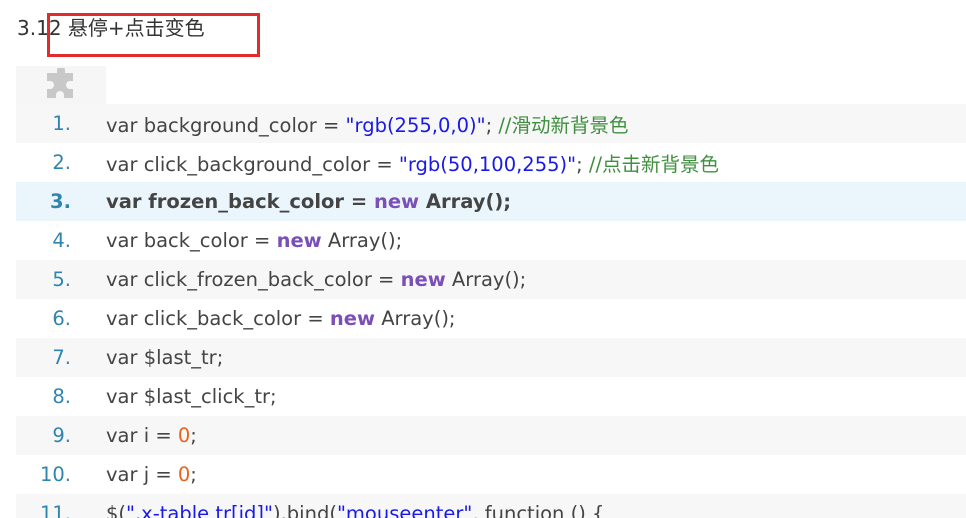 The width and height of the screenshot is (966, 518). I want to click on line-code: var back_color = new Array();, so click(236, 240).